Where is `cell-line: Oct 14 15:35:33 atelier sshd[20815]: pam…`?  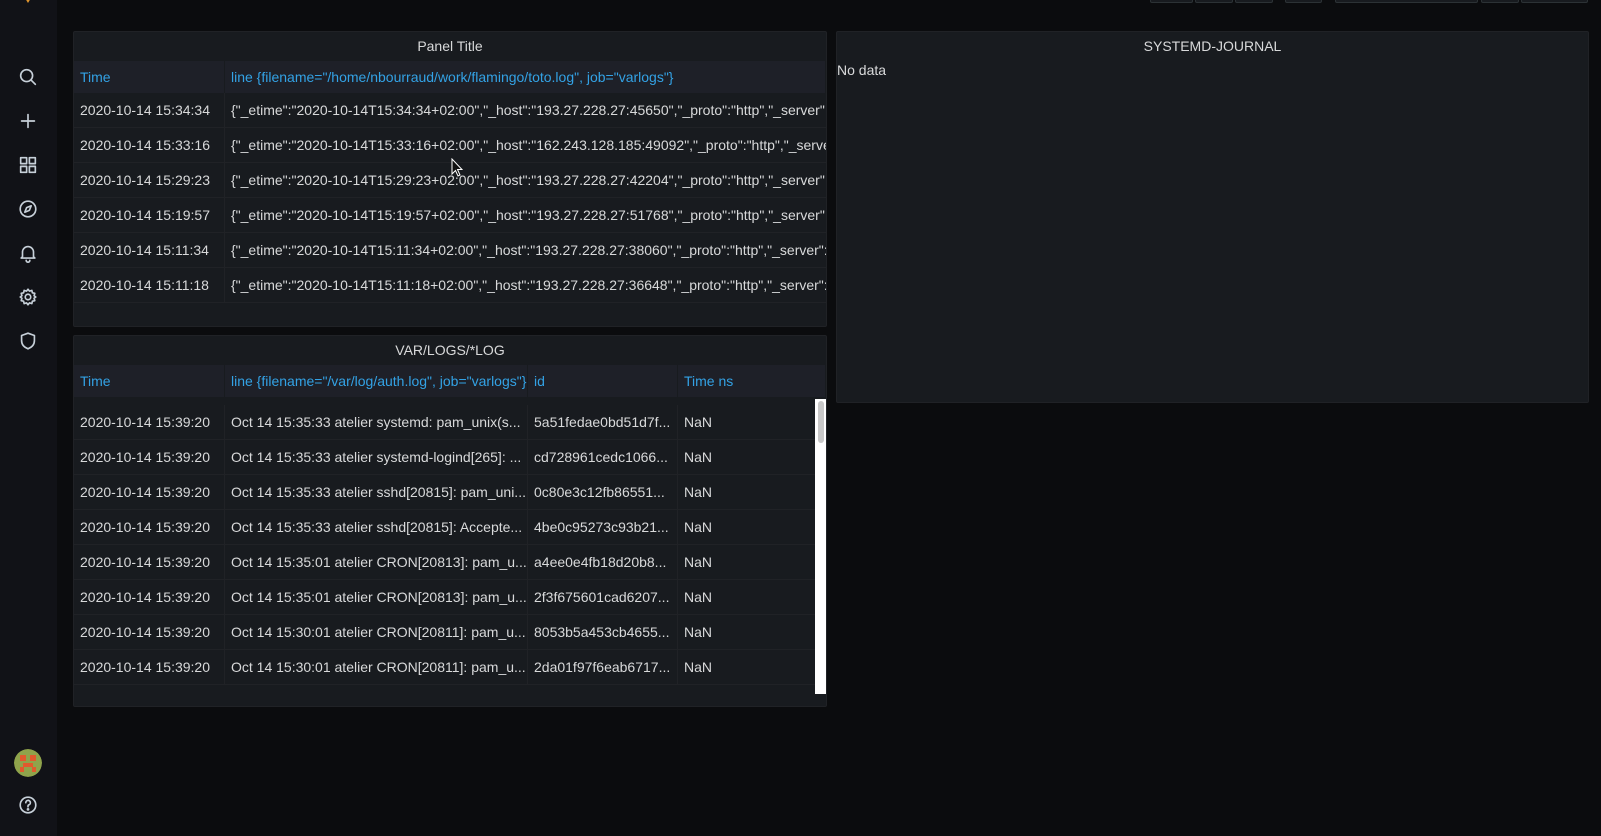
cell-line: Oct 14 15:35:33 atelier sshd[20815]: pam… is located at coordinates (376, 492).